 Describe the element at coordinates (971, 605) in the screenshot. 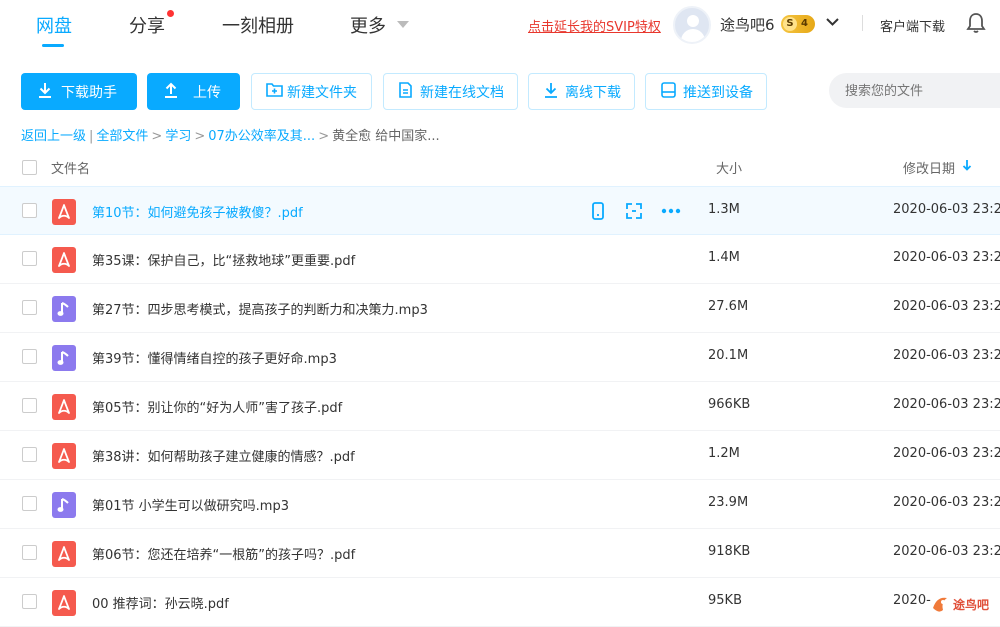

I see `watermark-text: 途鸟吧` at that location.